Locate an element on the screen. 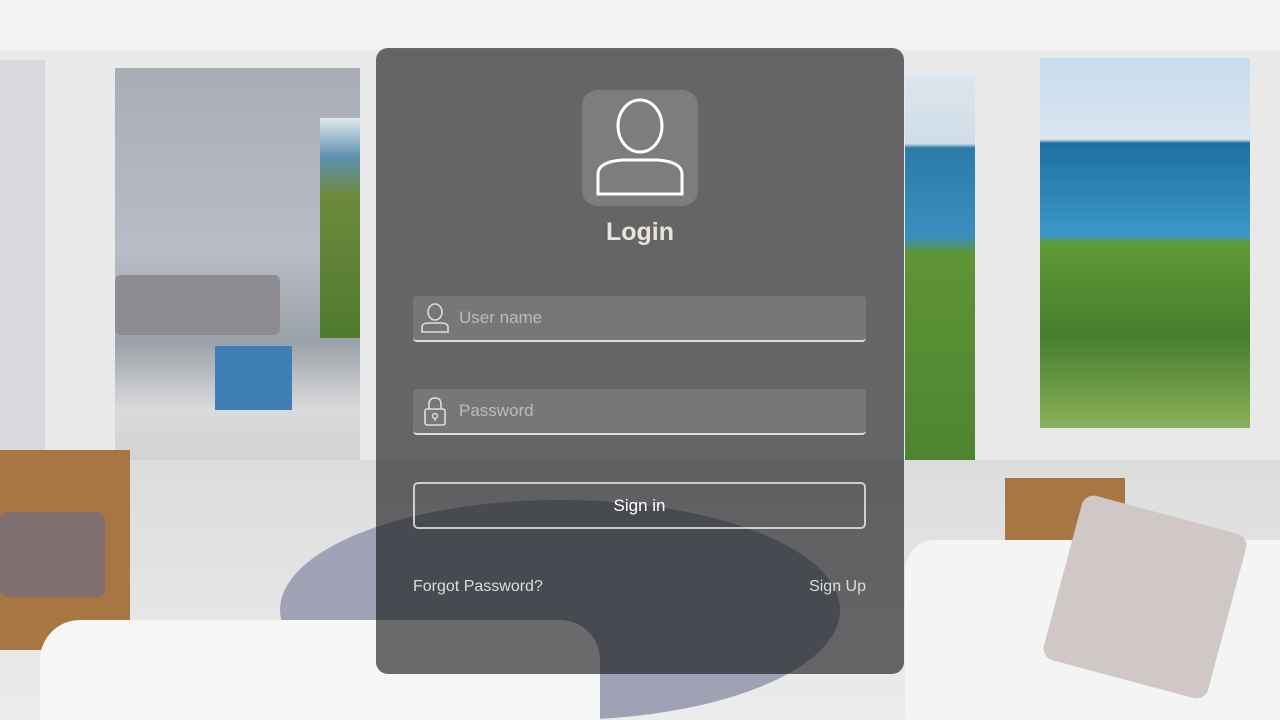 This screenshot has width=1280, height=720. sign-up-link: Sign Up is located at coordinates (837, 587).